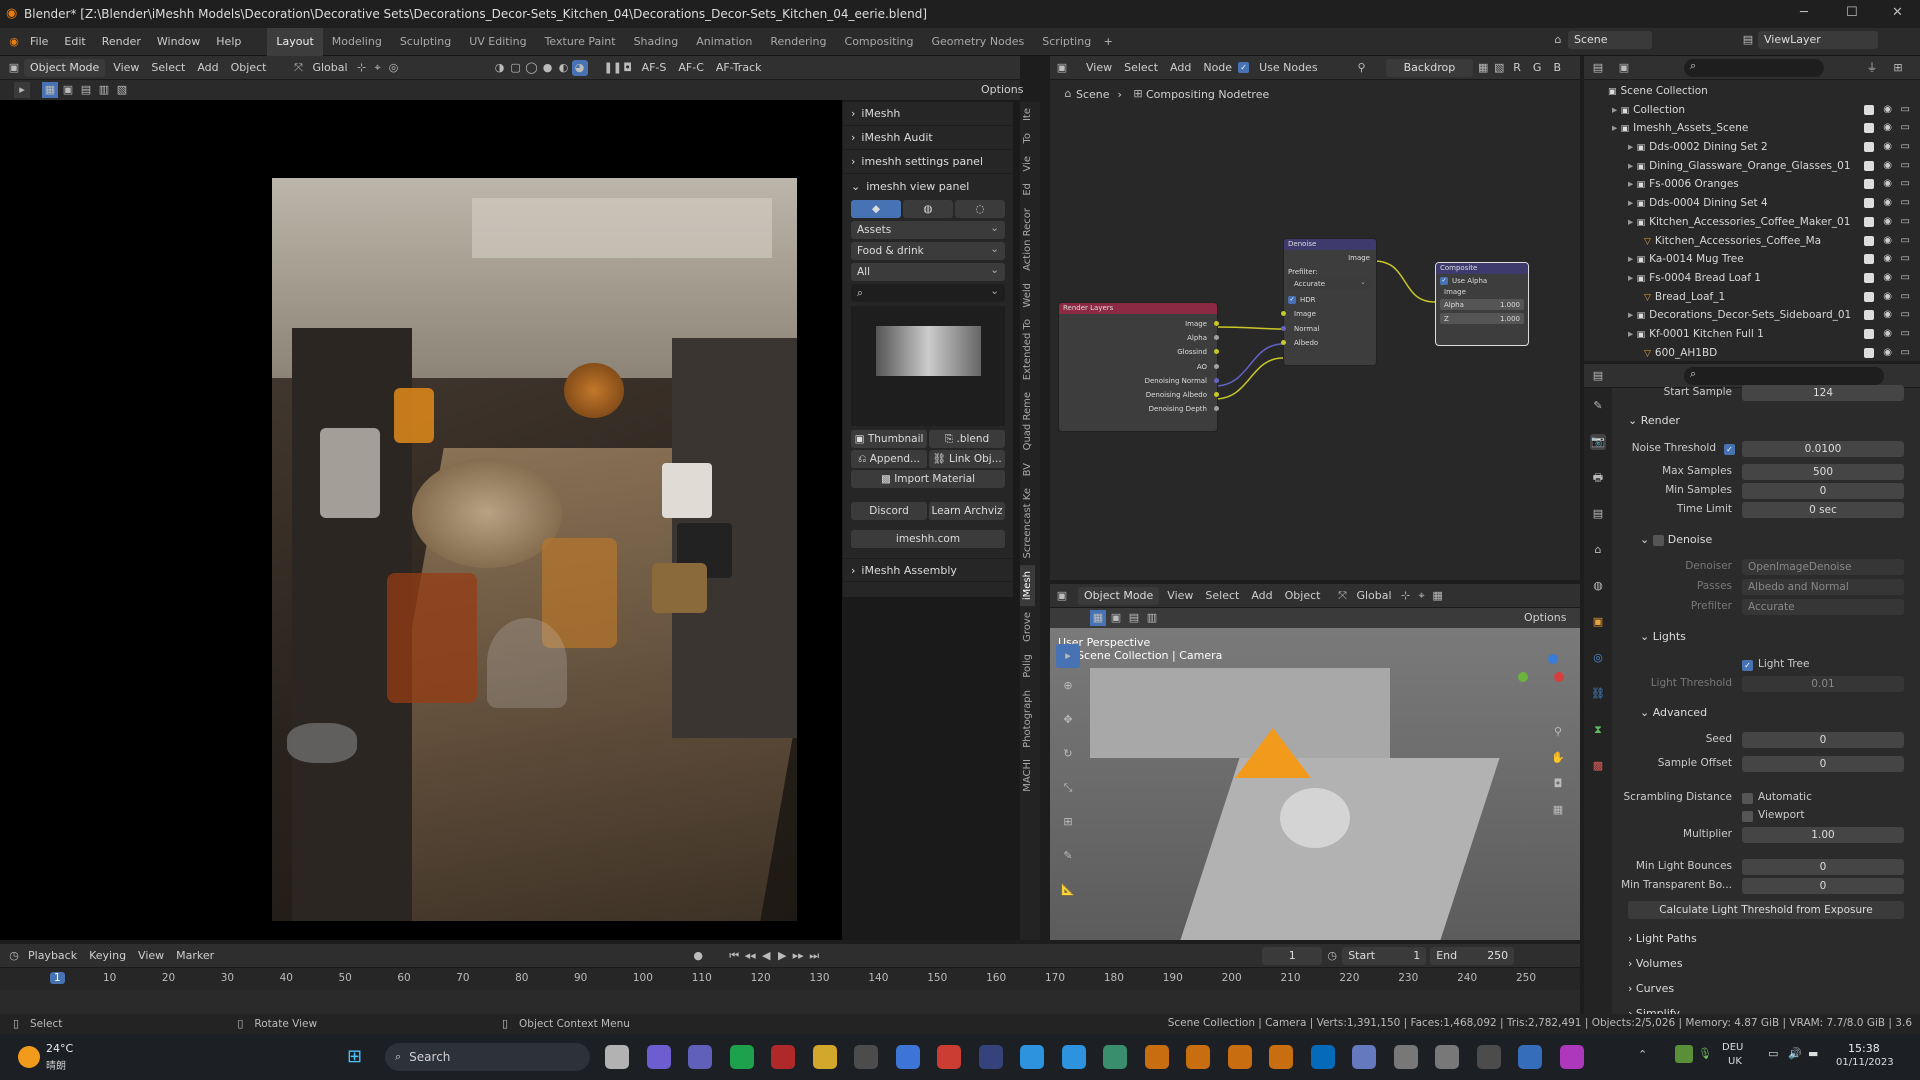  Describe the element at coordinates (1598, 694) in the screenshot. I see `constraints-tab-icon: ⛓` at that location.